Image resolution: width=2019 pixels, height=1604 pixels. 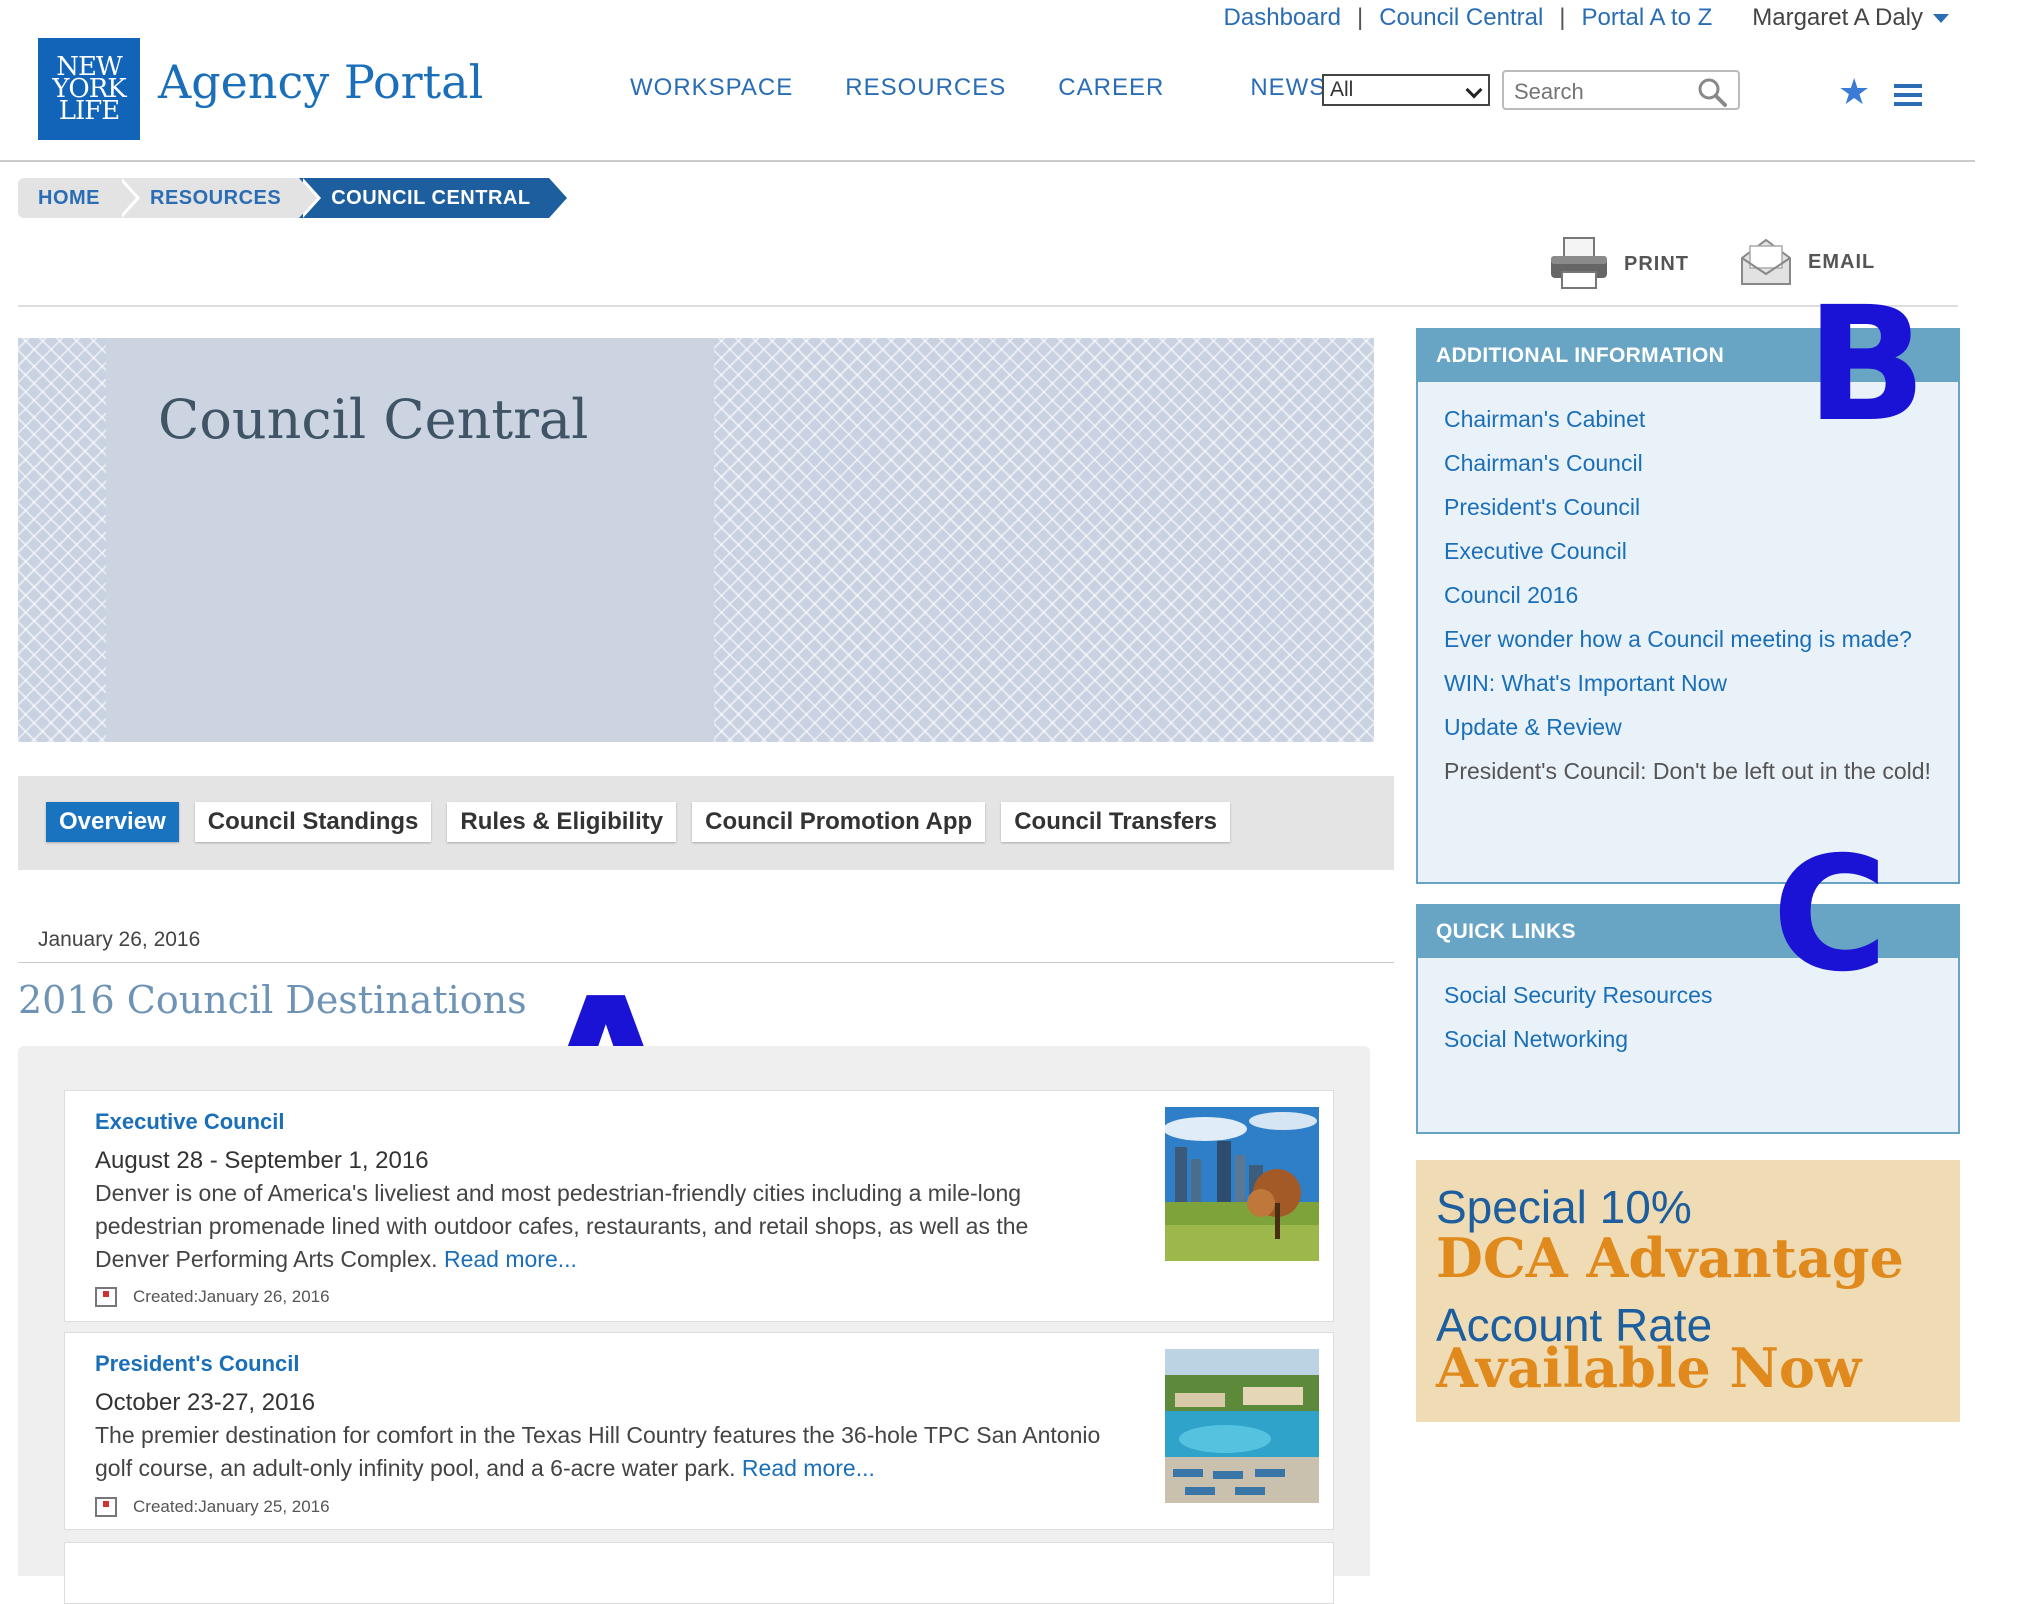 What do you see at coordinates (562, 822) in the screenshot?
I see `tab-rules-eligibility: Rules & Eligibility` at bounding box center [562, 822].